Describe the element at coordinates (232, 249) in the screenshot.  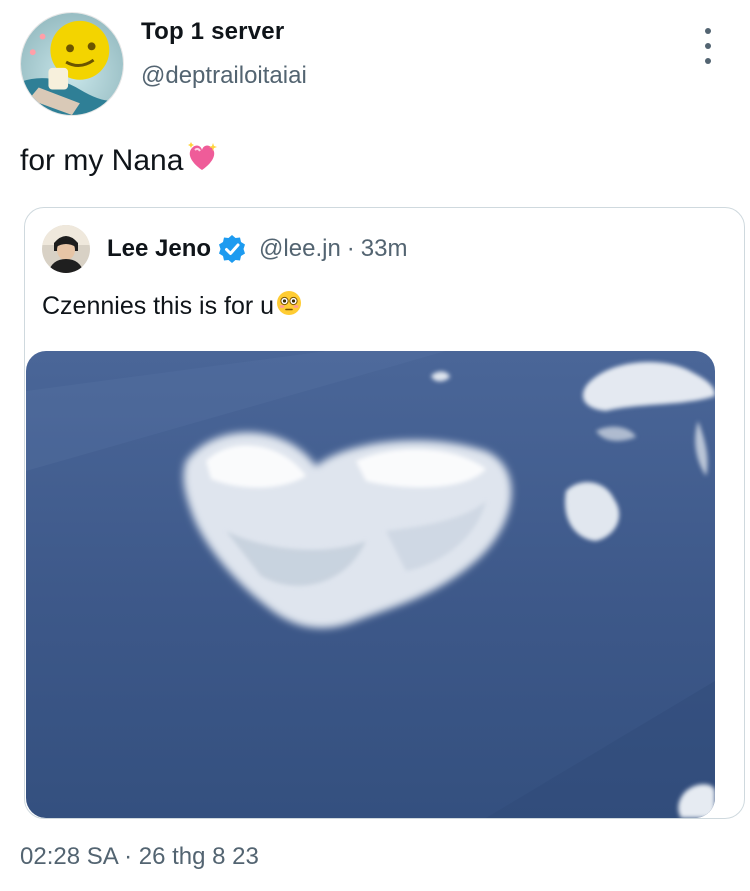
I see `verified-badge-icon` at that location.